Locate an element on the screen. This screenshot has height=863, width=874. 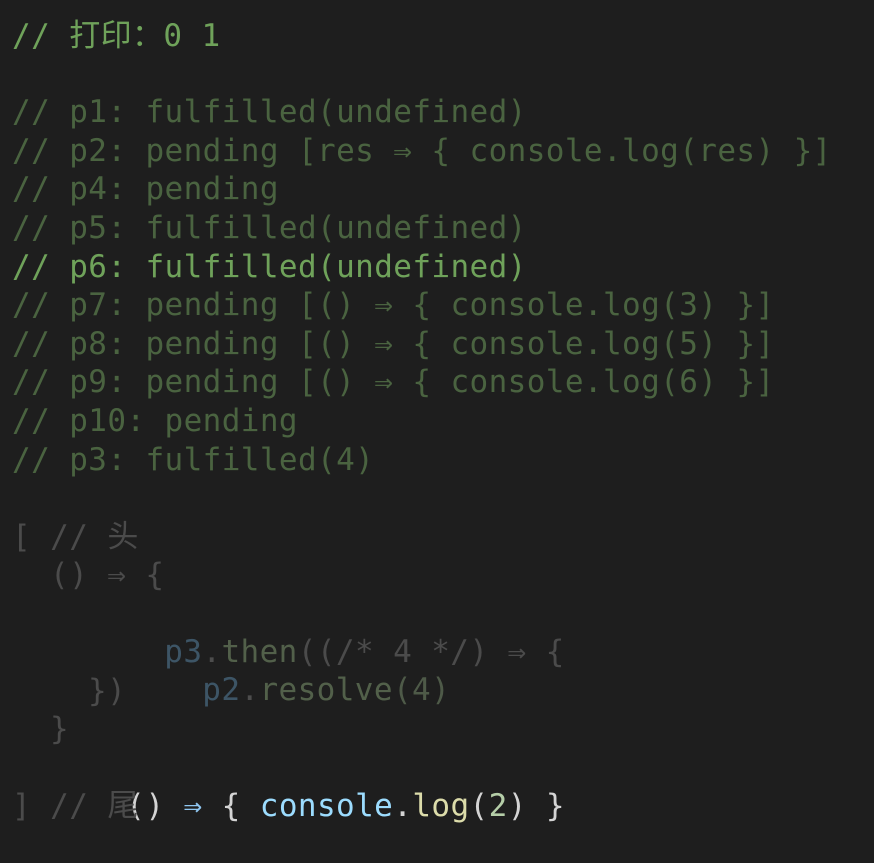
resolve-arguments: (4) is located at coordinates (421, 690).